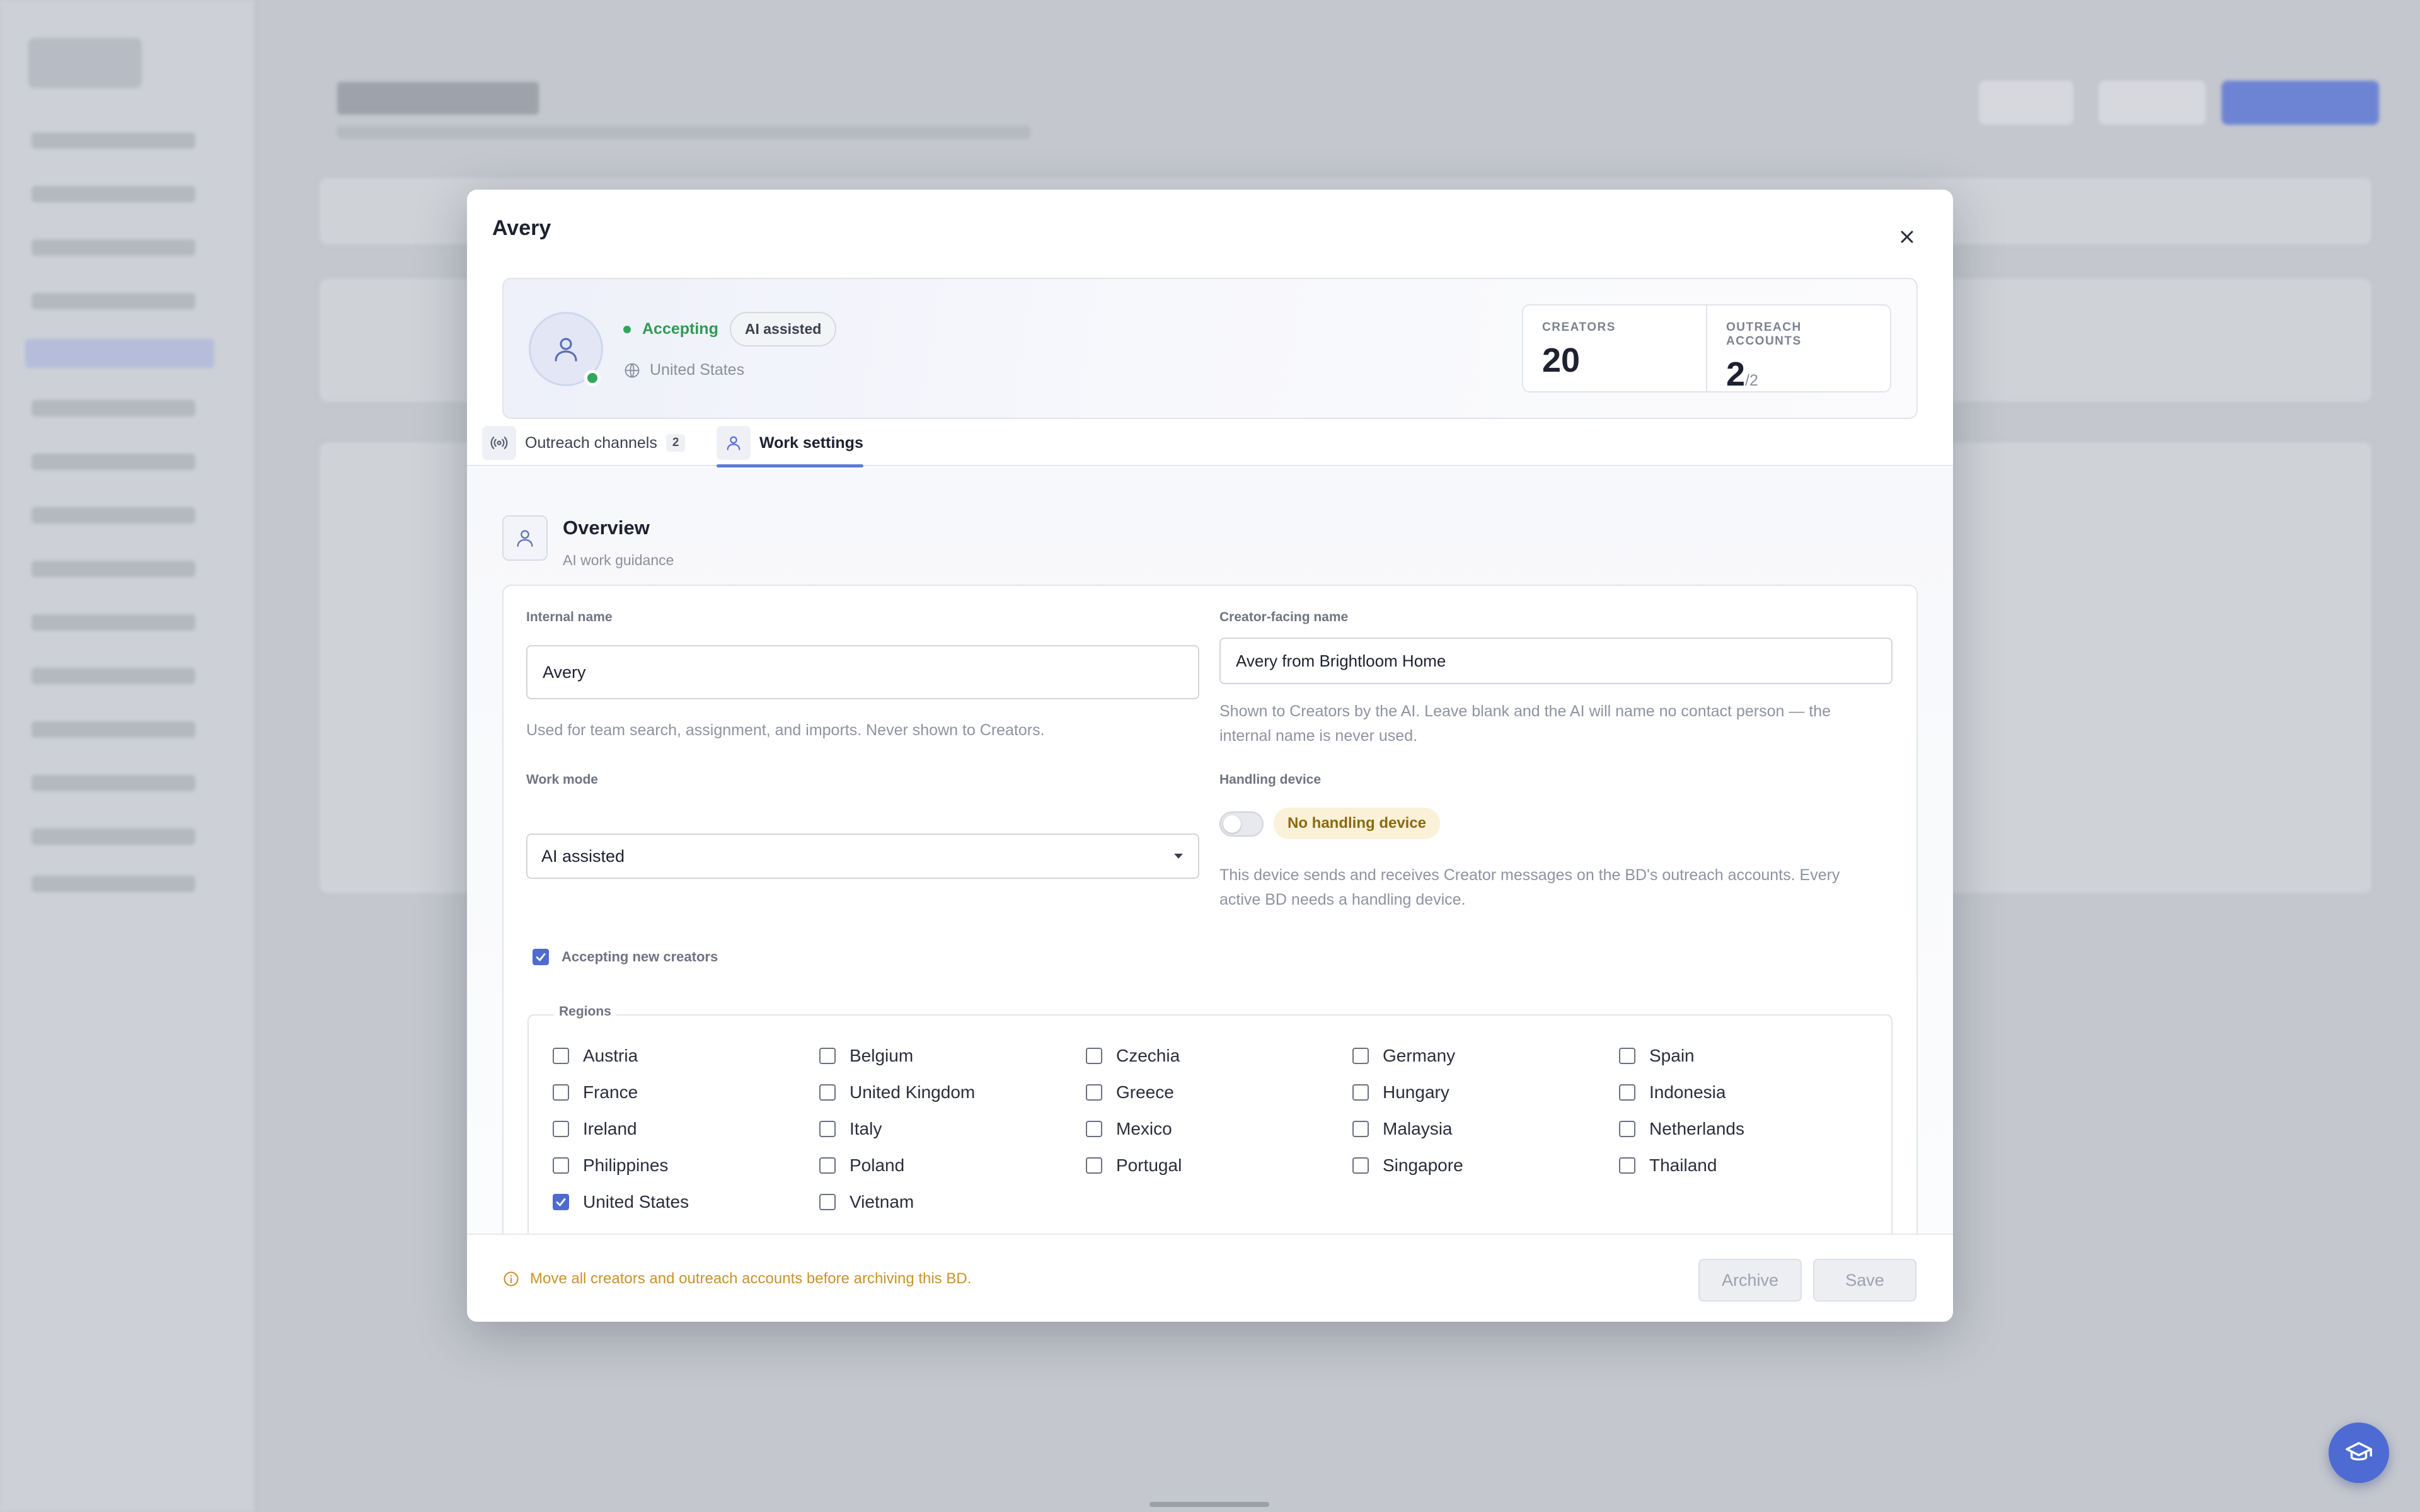 This screenshot has width=2420, height=1512. Describe the element at coordinates (2300, 103) in the screenshot. I see `background-primary-button` at that location.